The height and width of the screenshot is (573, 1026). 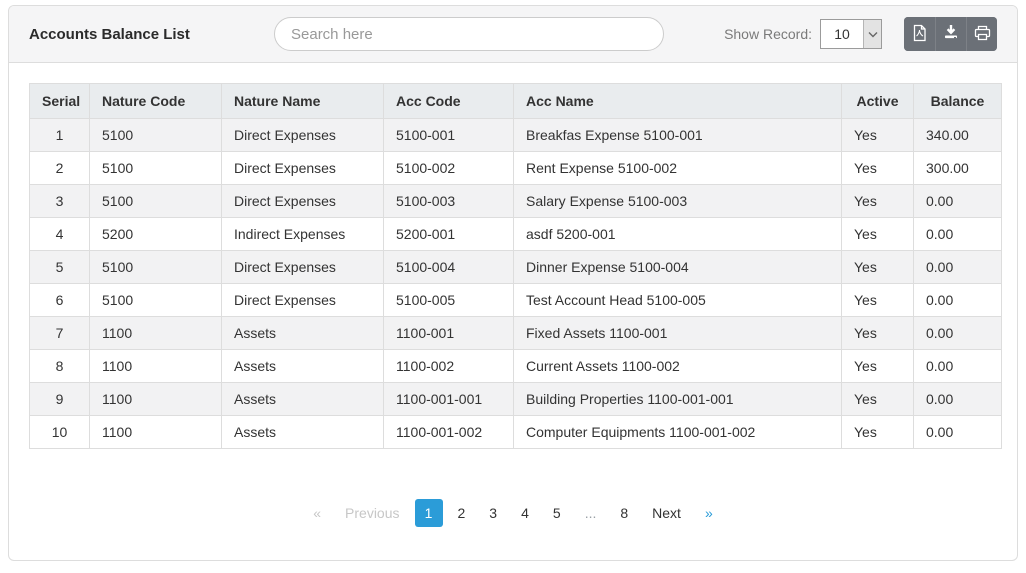 I want to click on page-3: 3, so click(x=493, y=513).